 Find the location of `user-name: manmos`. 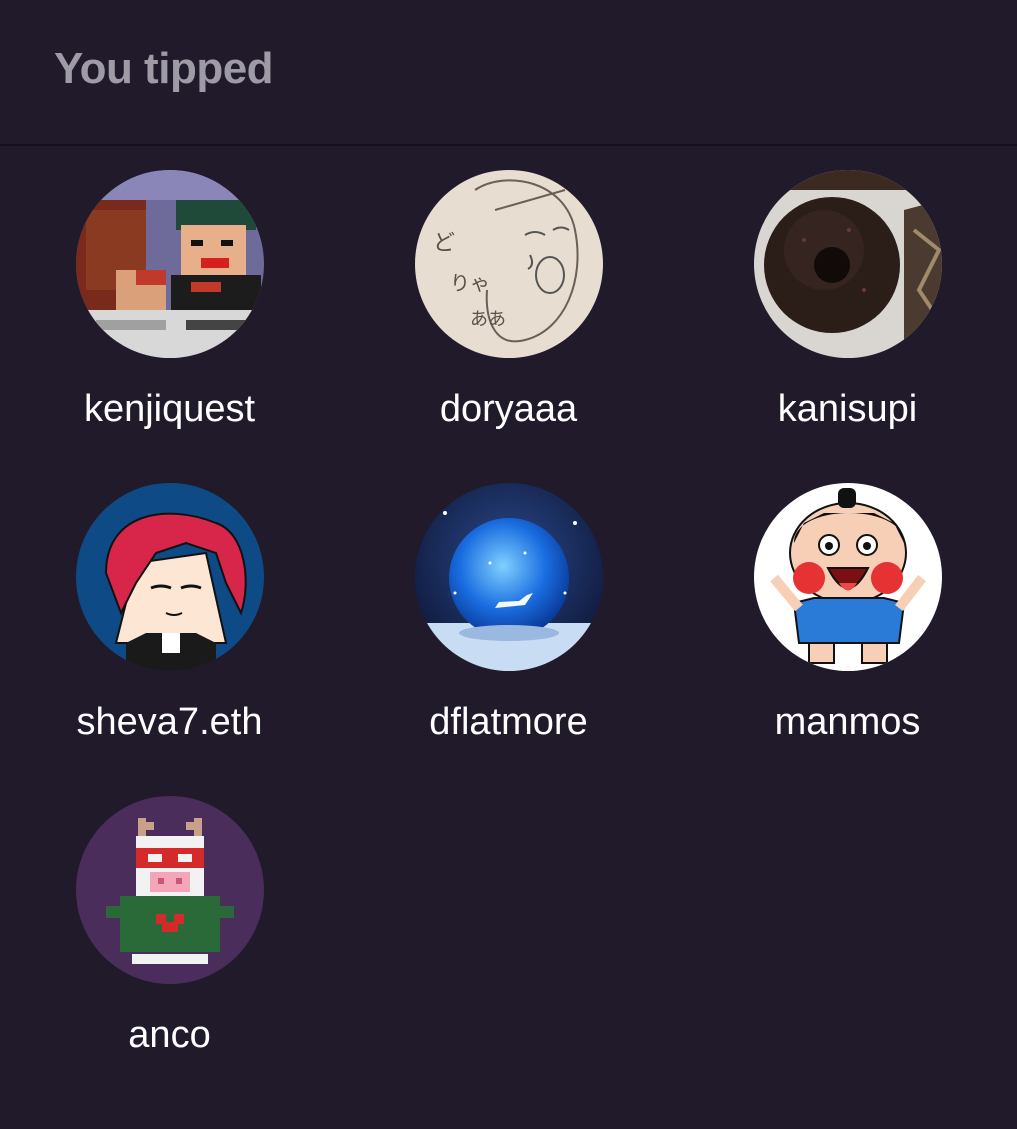

user-name: manmos is located at coordinates (847, 722).